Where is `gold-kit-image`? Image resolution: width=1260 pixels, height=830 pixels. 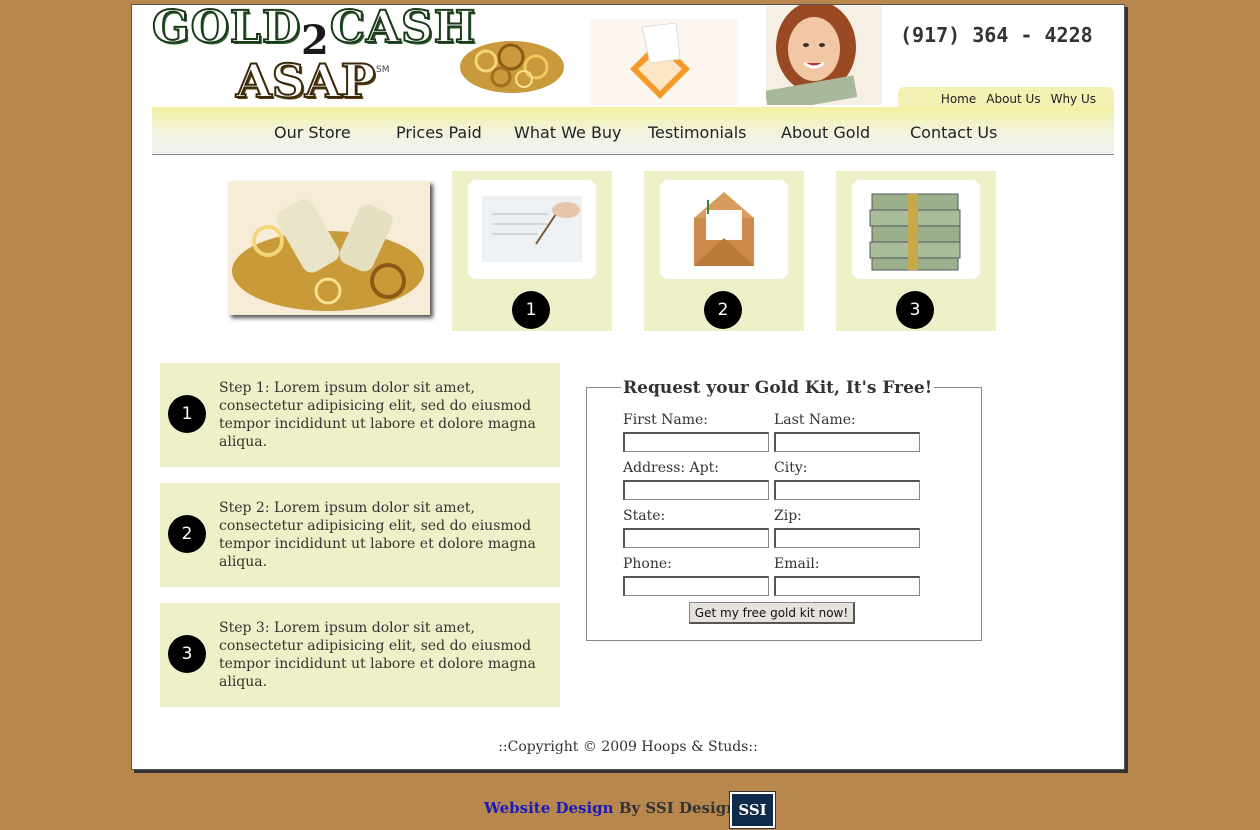 gold-kit-image is located at coordinates (664, 62).